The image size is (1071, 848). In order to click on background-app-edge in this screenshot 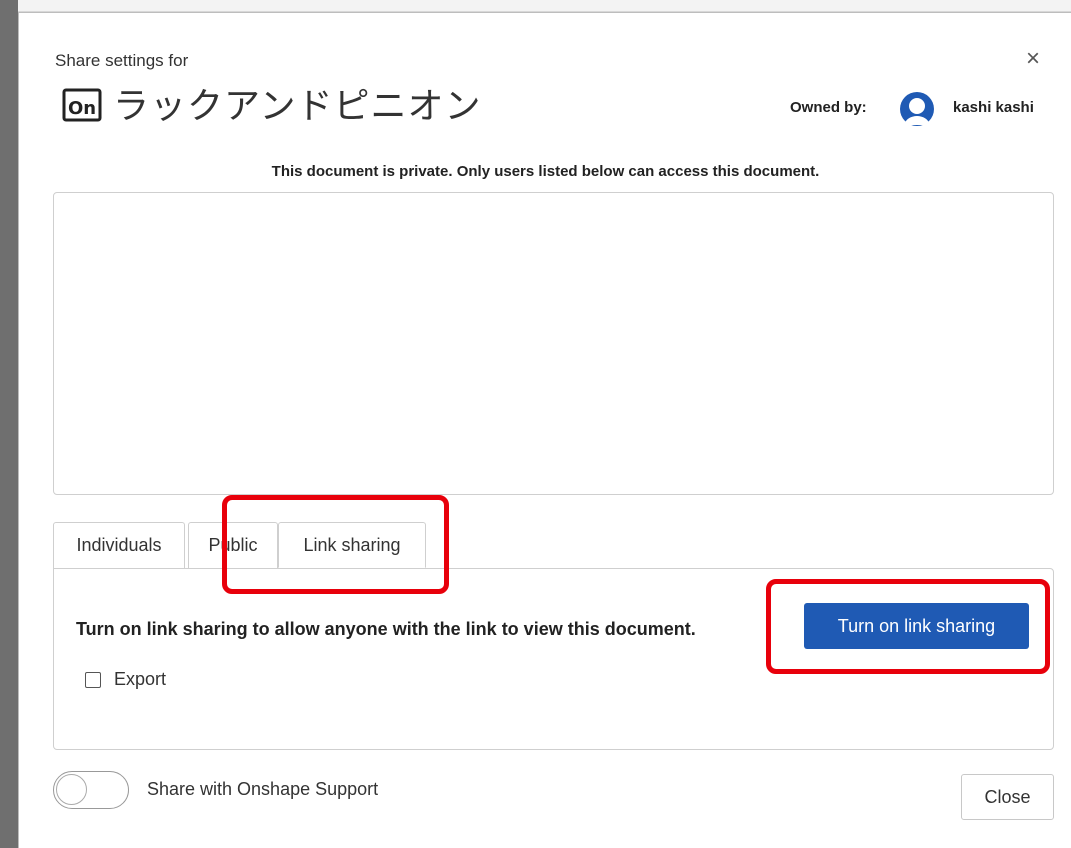, I will do `click(9, 424)`.